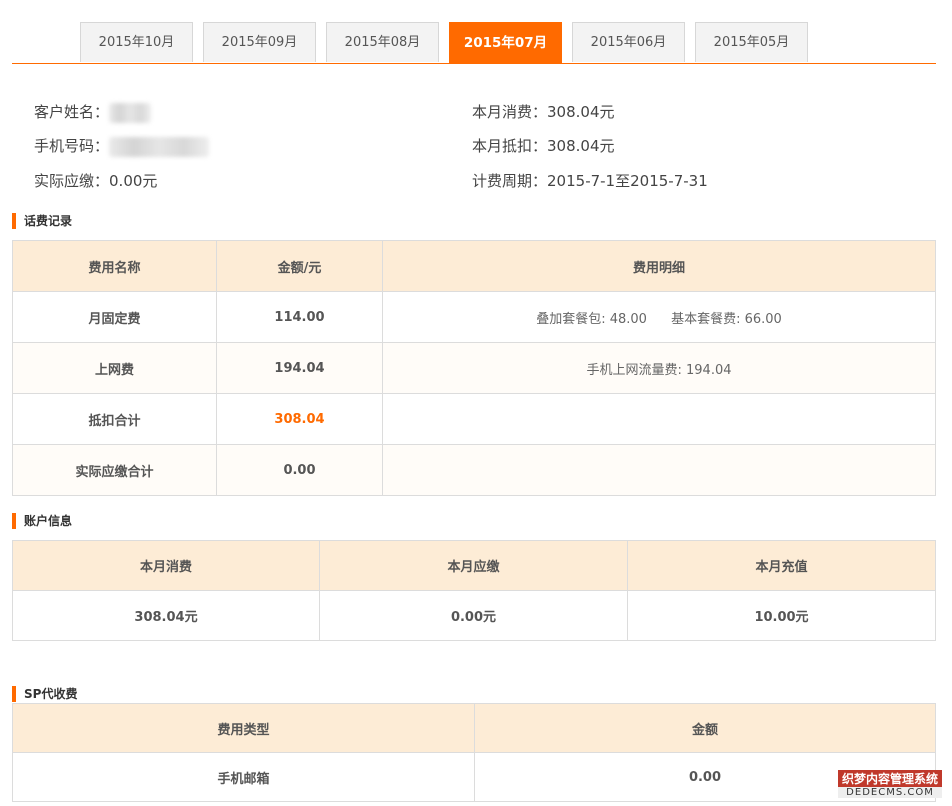 This screenshot has width=952, height=806. I want to click on account-due-value: 0.00元, so click(473, 615).